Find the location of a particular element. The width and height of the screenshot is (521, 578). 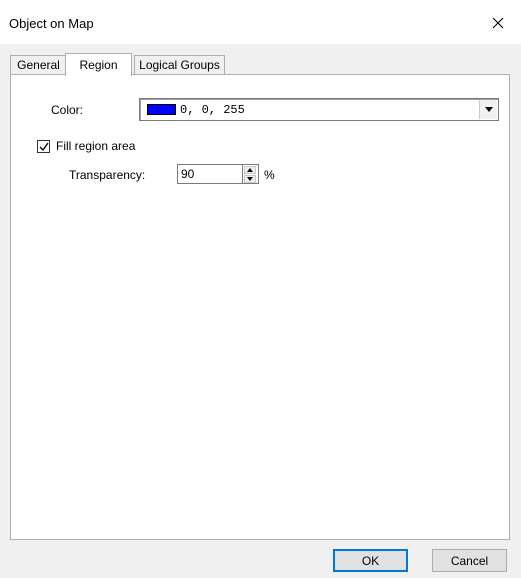

color-dropdown: 0, 0, 255 is located at coordinates (319, 109).